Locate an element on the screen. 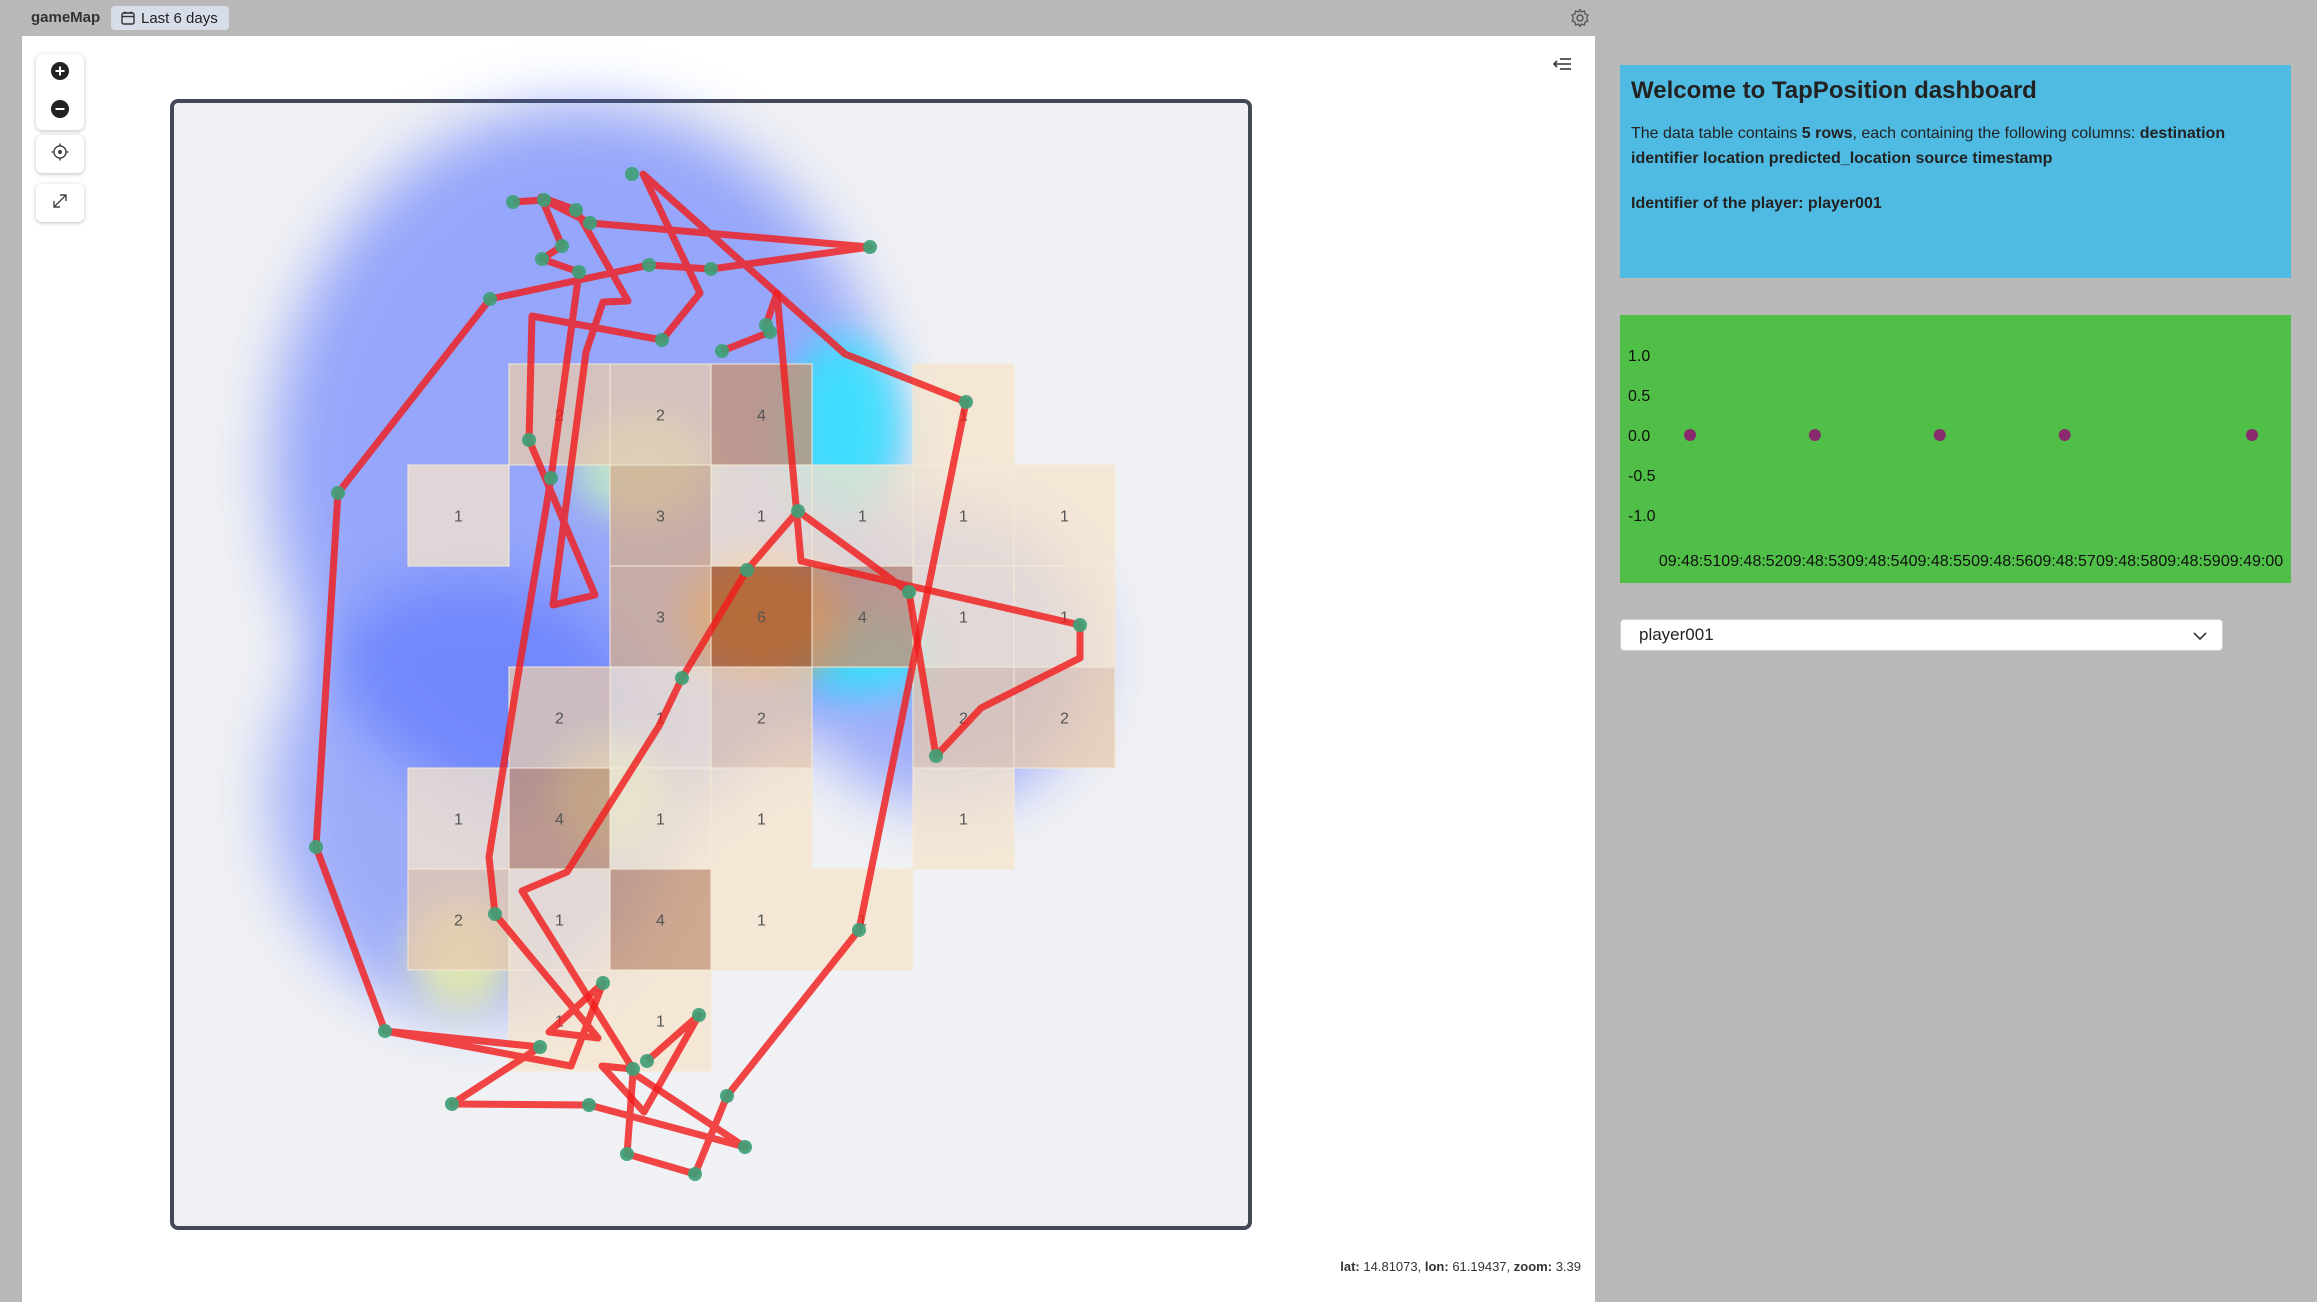 This screenshot has width=2317, height=1302. y-tick-label: -0.5 is located at coordinates (1642, 476).